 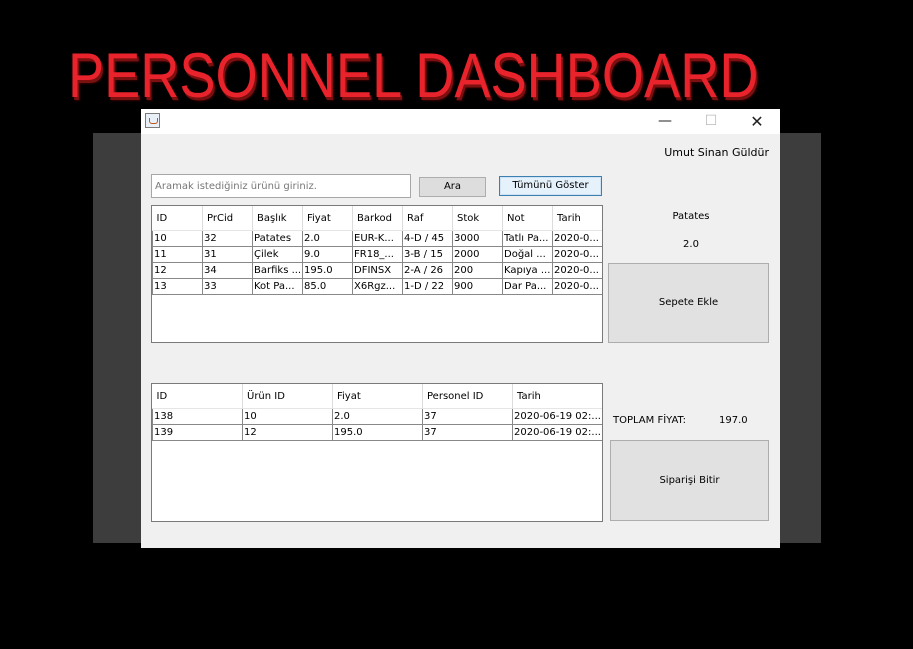 What do you see at coordinates (287, 396) in the screenshot?
I see `column-header: Ürün ID` at bounding box center [287, 396].